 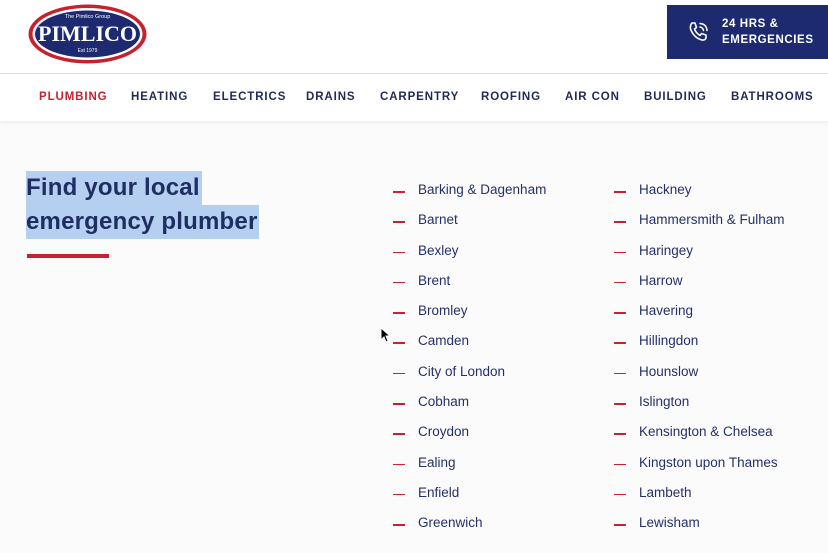 I want to click on nav-item-carpentry: CARPENTRY, so click(x=419, y=97).